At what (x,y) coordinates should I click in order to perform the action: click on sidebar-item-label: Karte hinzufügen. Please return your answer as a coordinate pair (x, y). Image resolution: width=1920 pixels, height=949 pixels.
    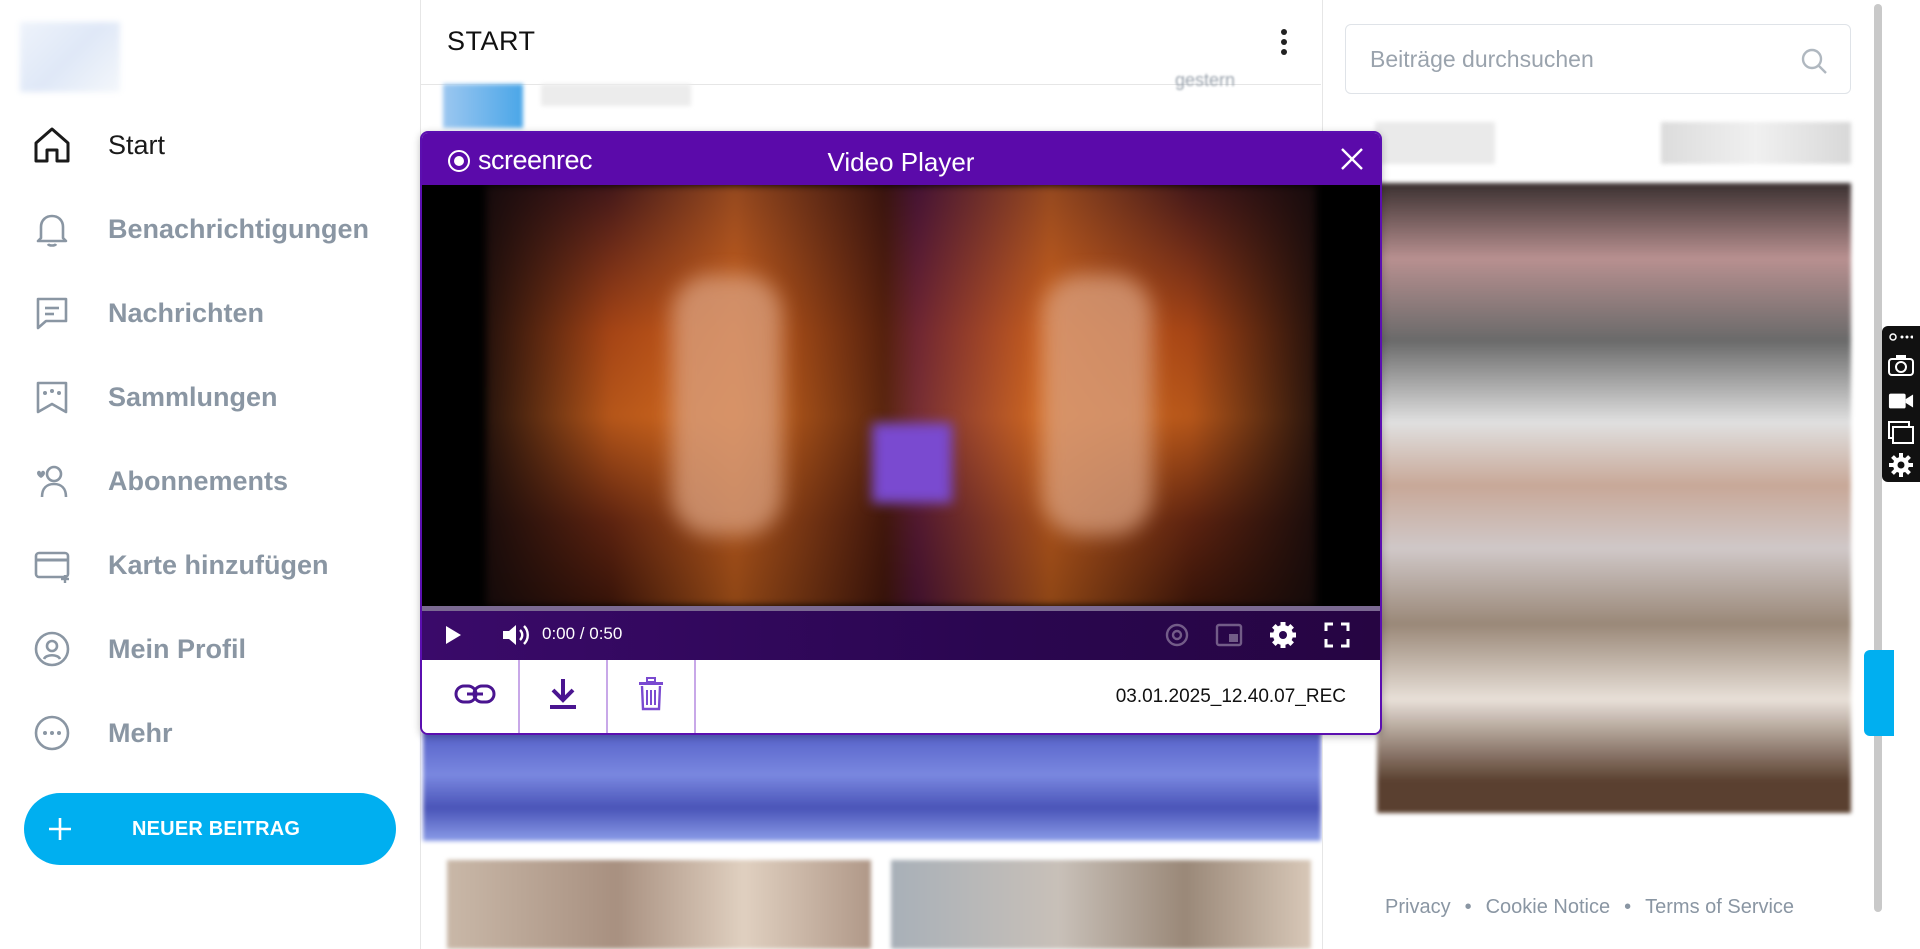
    Looking at the image, I should click on (218, 564).